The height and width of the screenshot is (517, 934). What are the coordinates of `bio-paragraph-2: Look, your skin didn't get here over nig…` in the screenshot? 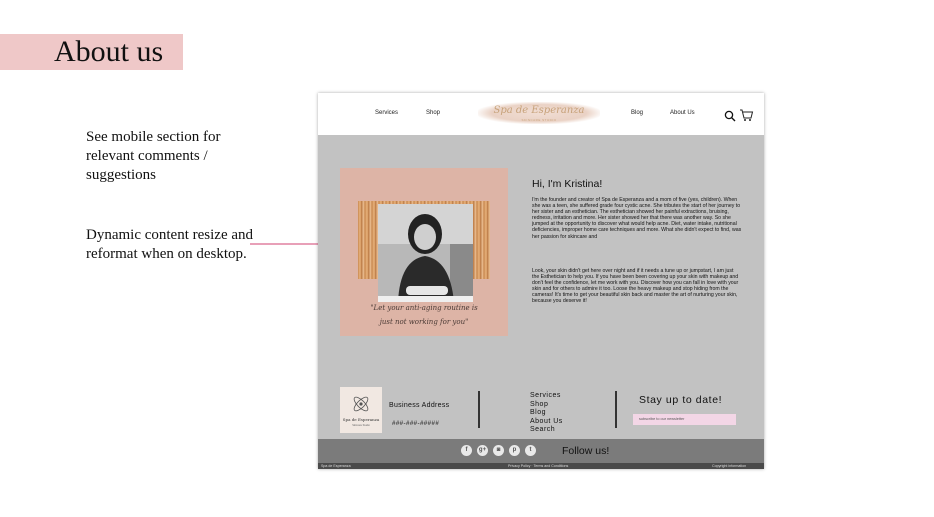 It's located at (635, 286).